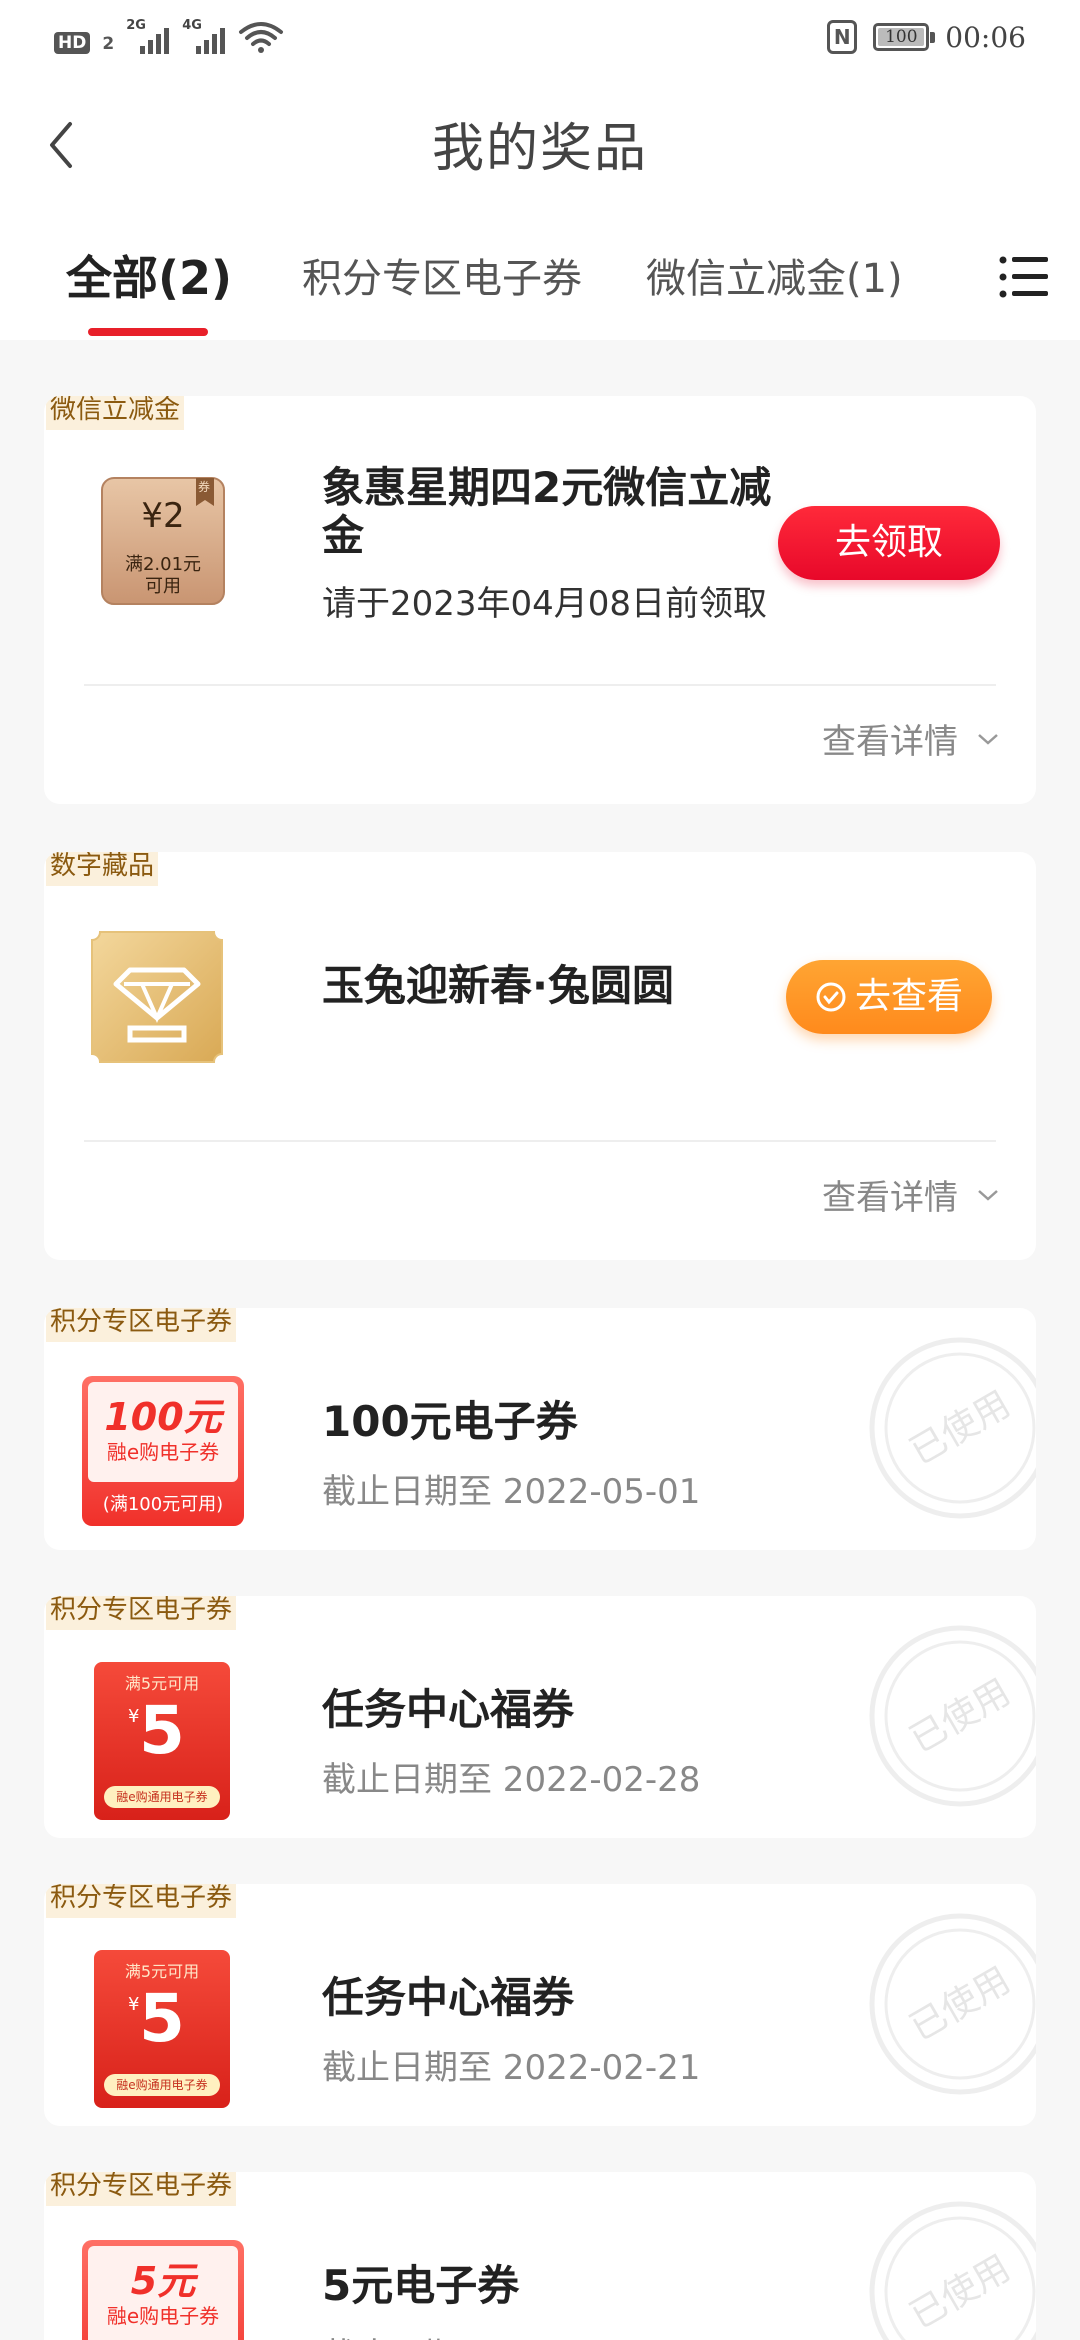  I want to click on clock: 00:06, so click(985, 37).